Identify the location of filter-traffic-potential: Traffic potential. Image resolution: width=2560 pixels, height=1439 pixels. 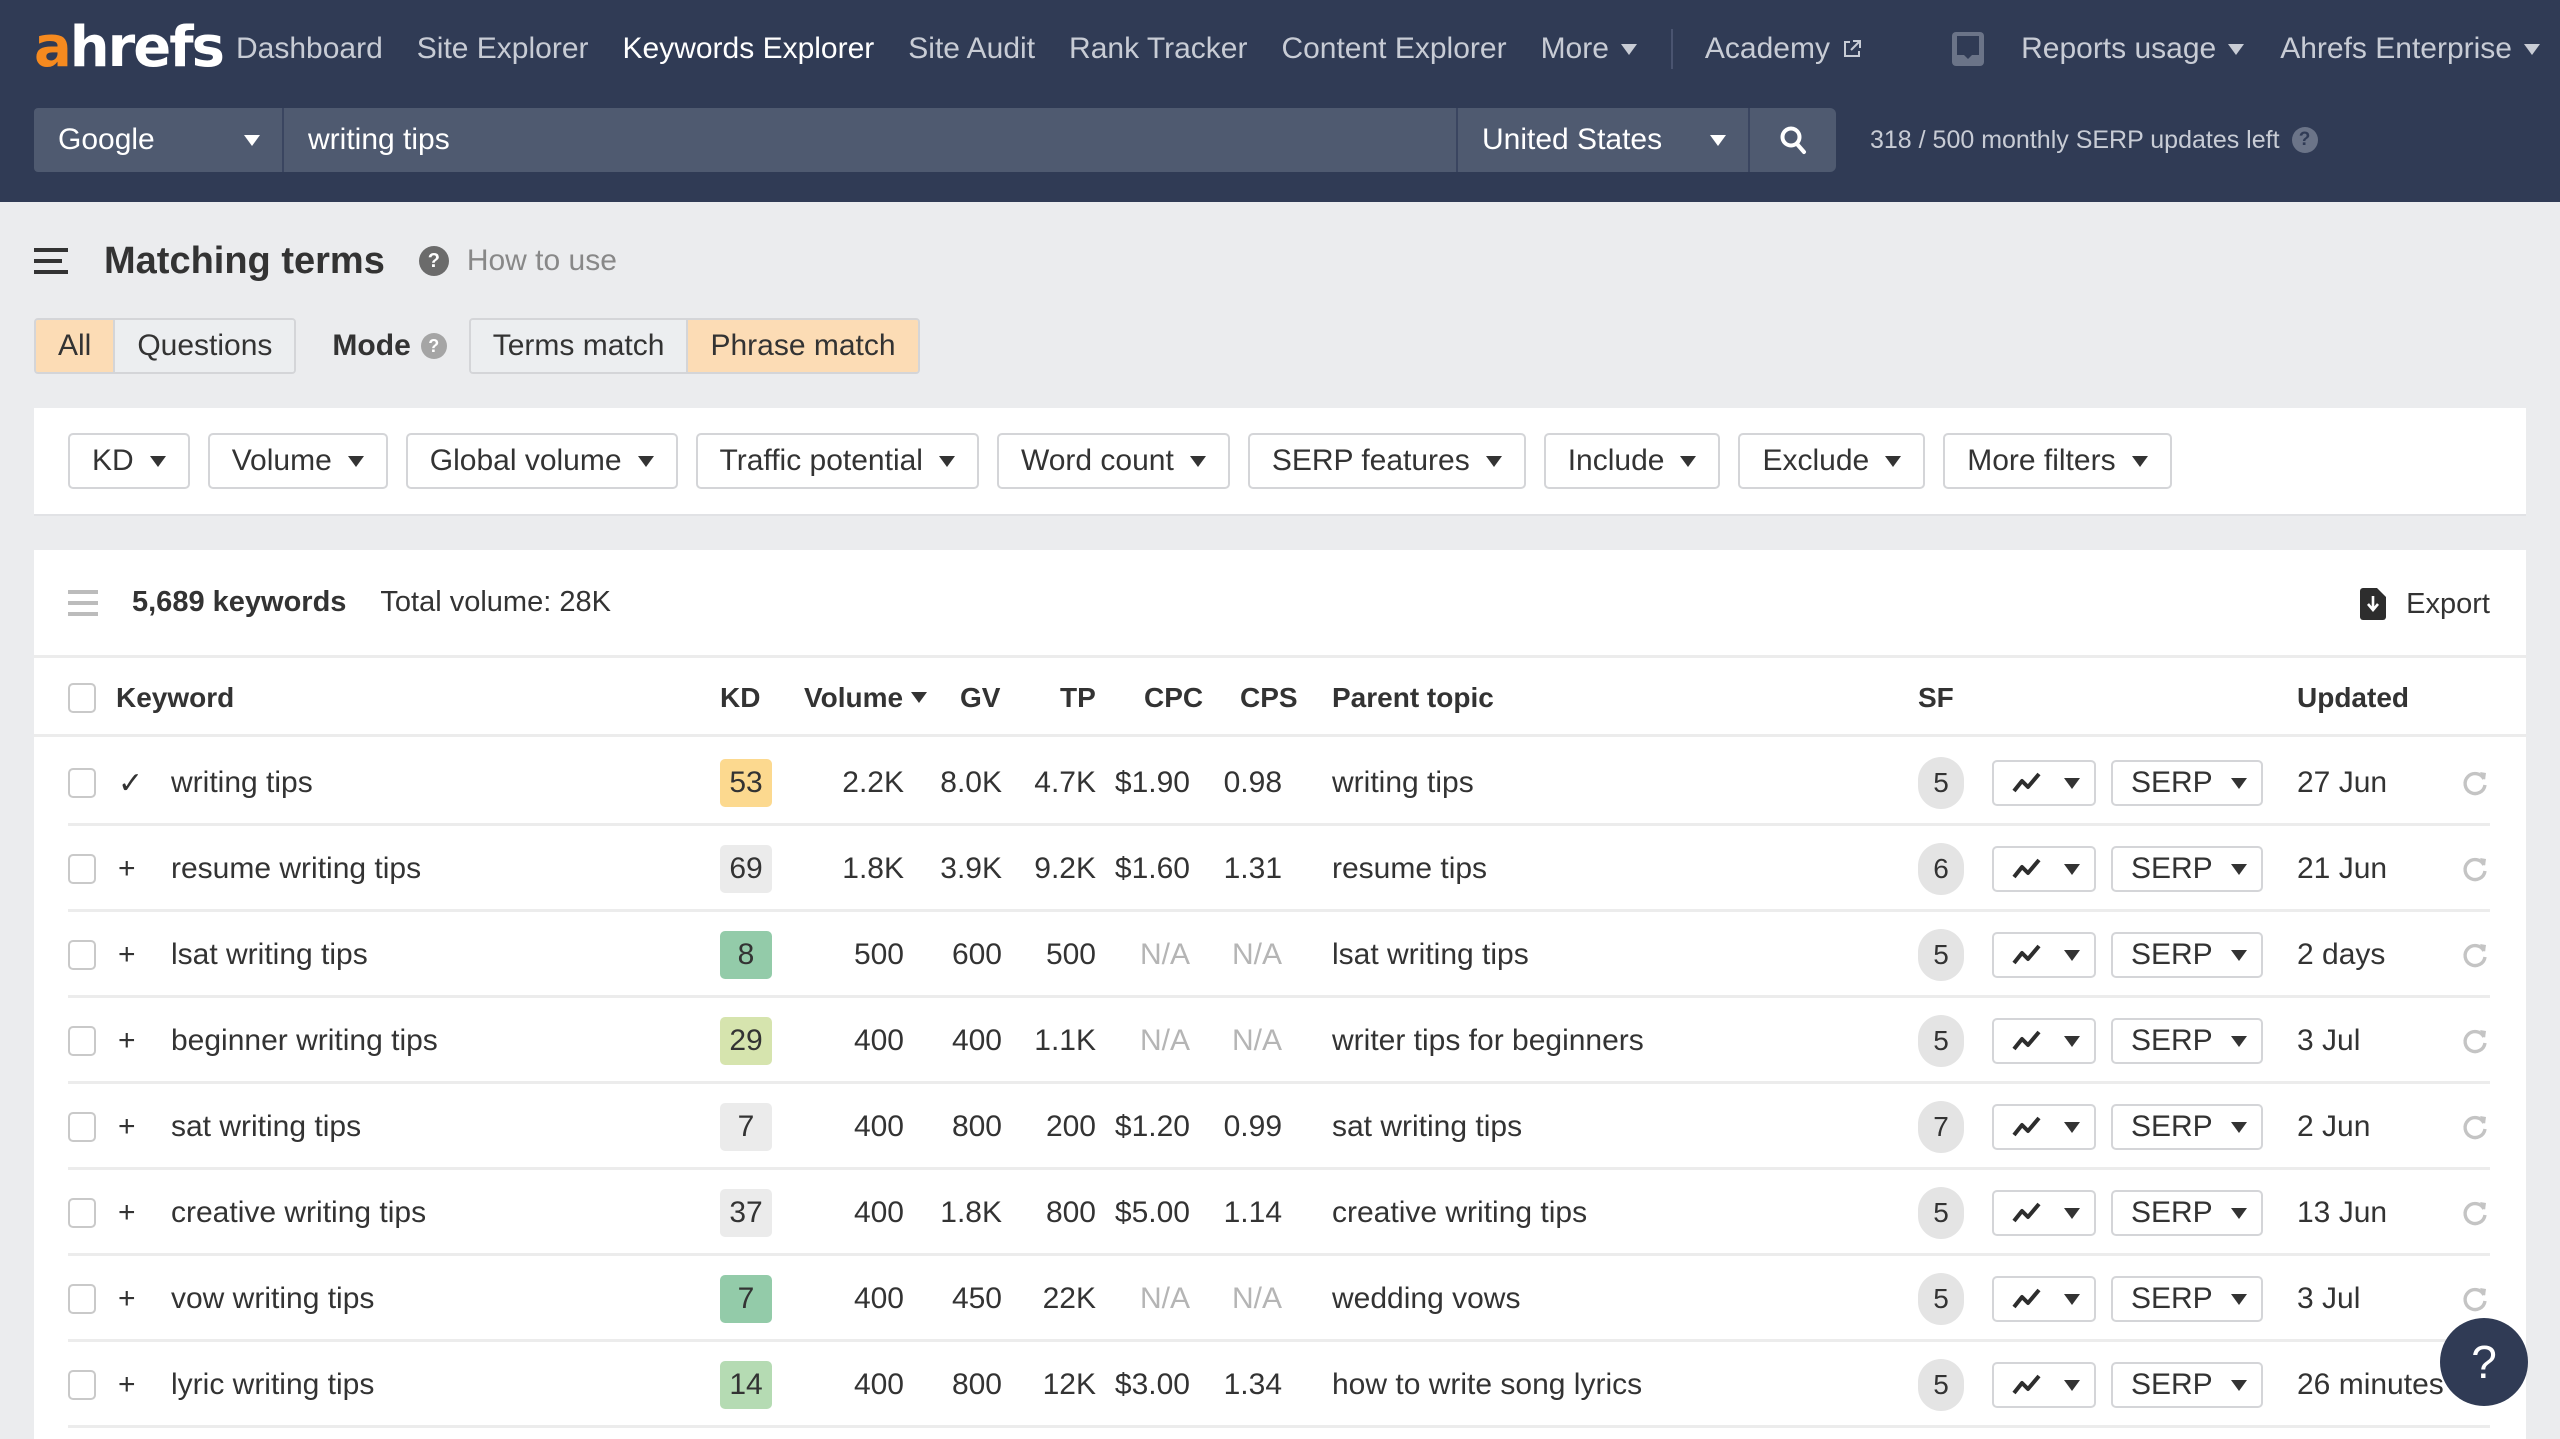
(837, 461).